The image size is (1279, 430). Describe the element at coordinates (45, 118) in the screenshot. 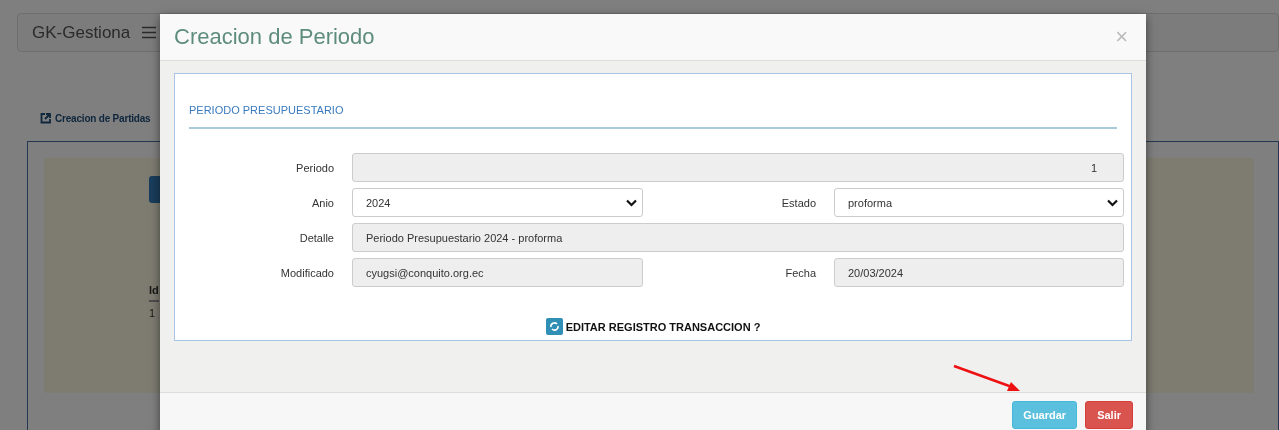

I see `external-link-icon` at that location.